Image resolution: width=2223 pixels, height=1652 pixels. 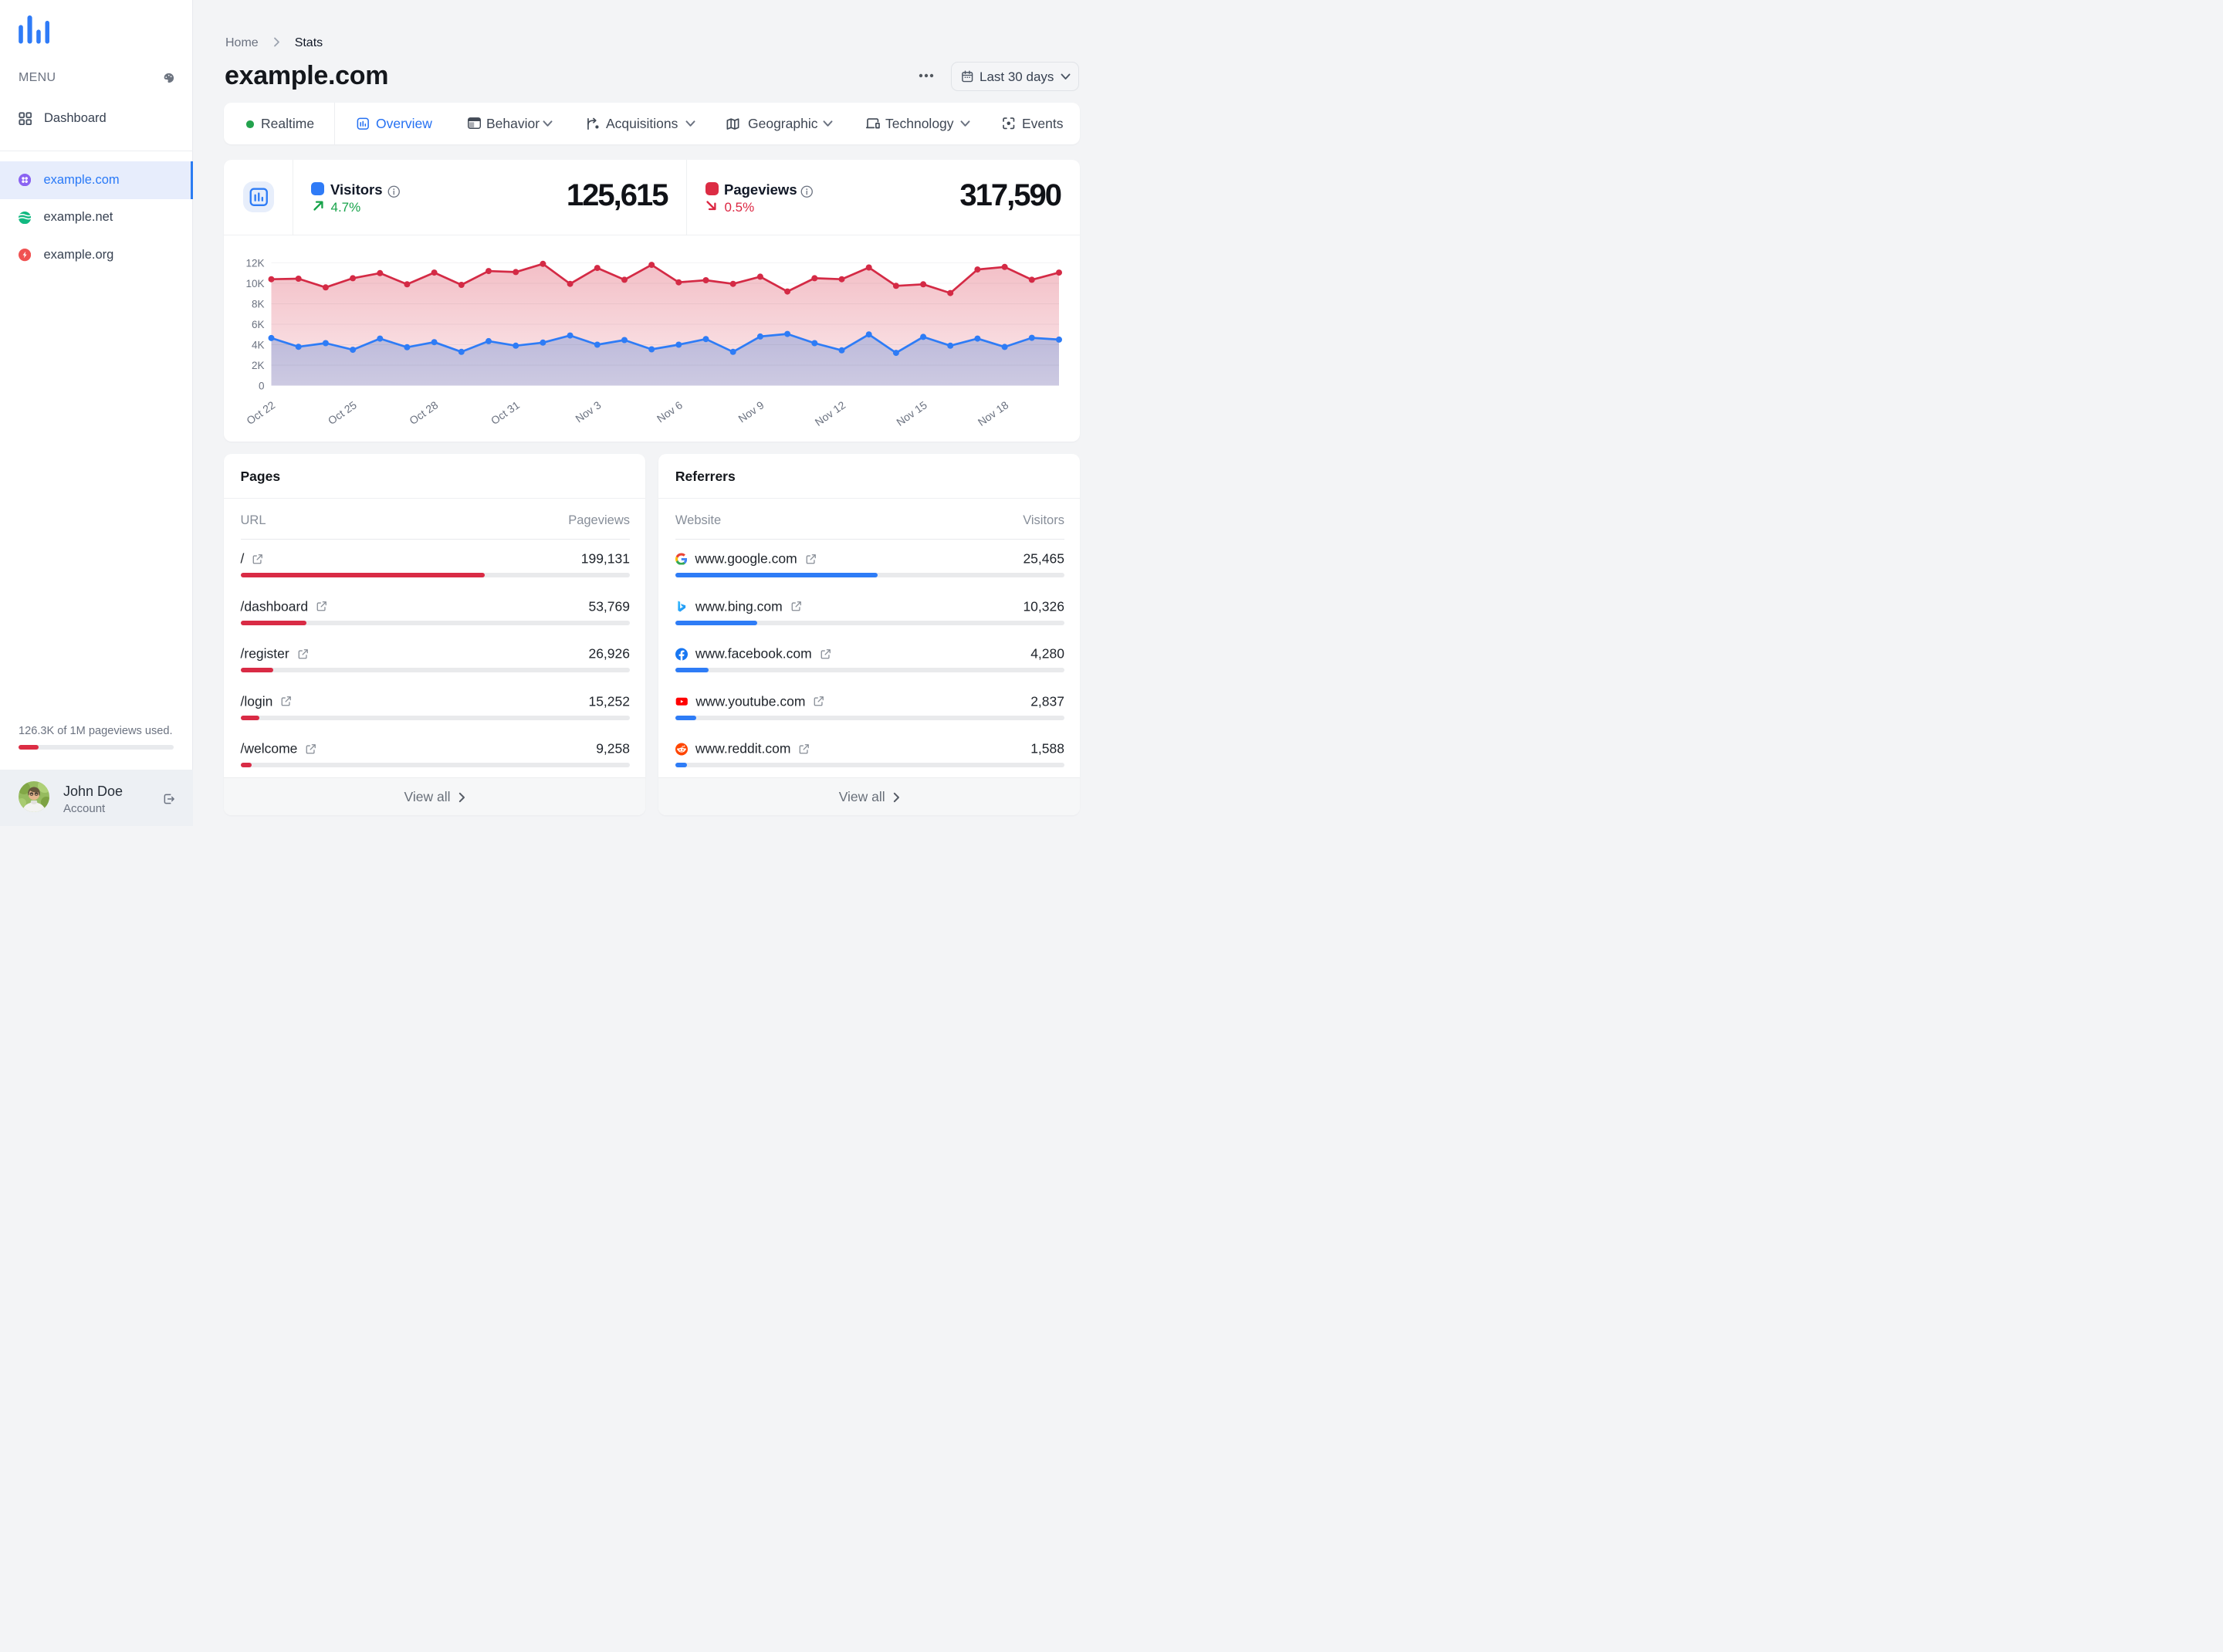 What do you see at coordinates (993, 413) in the screenshot?
I see `svg-text: Nov 18` at bounding box center [993, 413].